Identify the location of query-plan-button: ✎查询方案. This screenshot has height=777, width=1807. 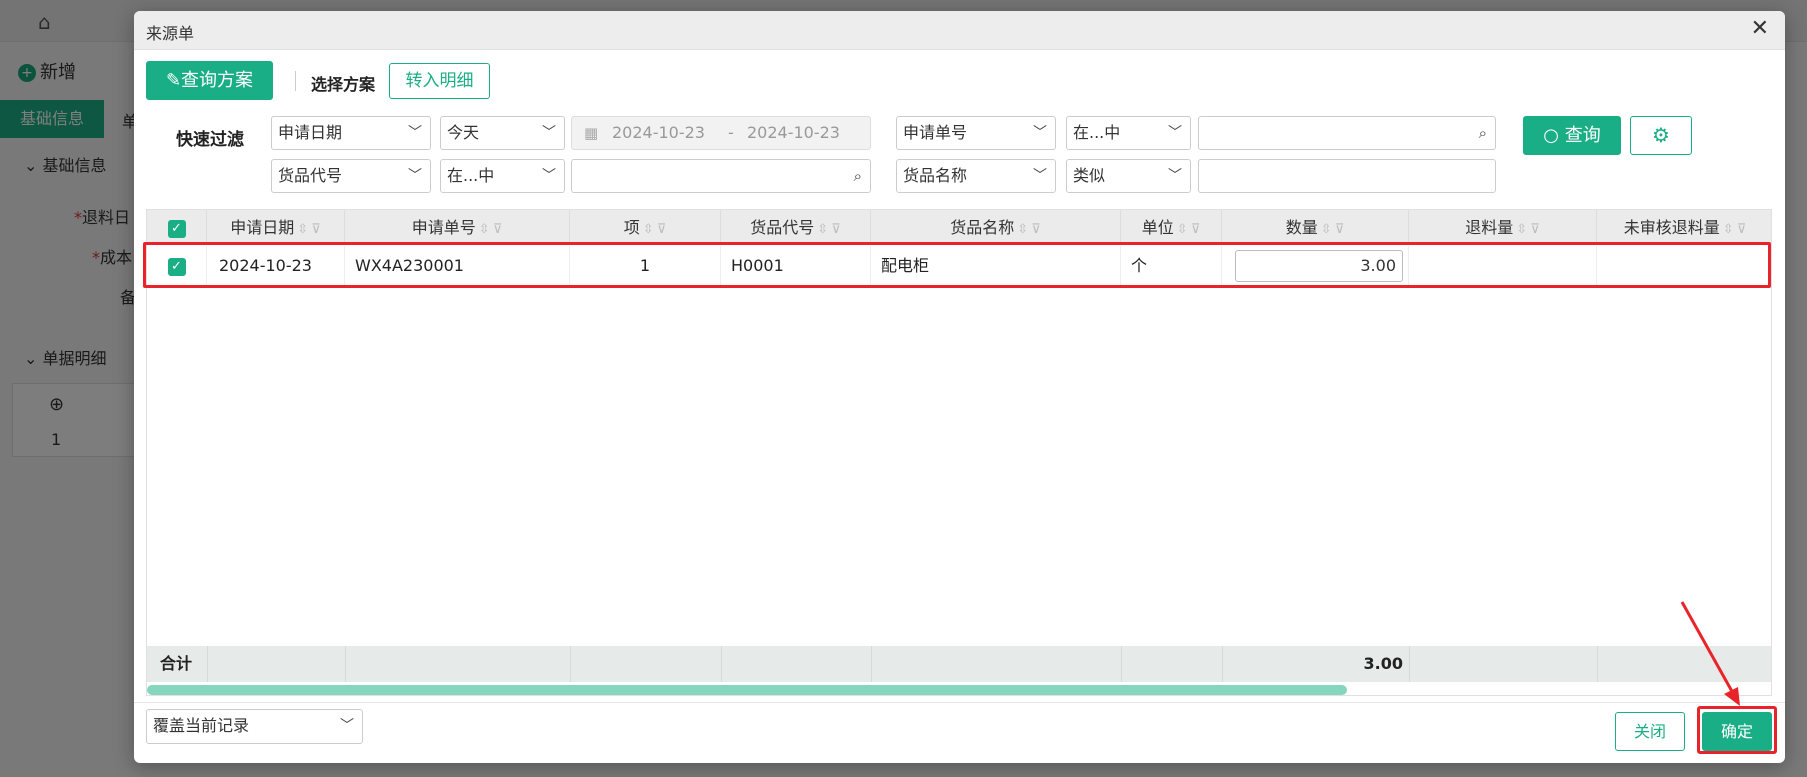
(209, 80).